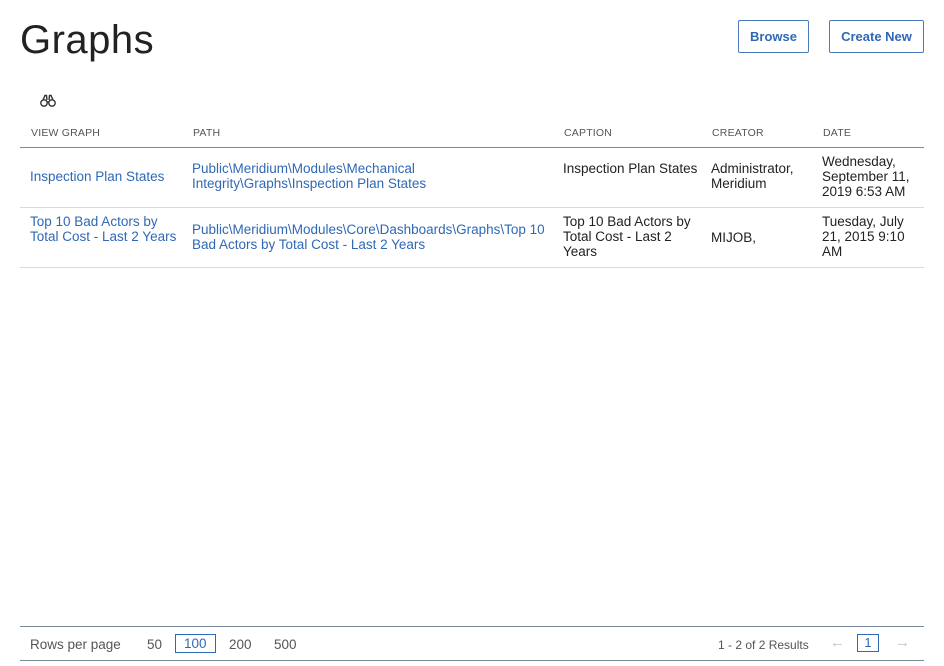 The height and width of the screenshot is (666, 944). I want to click on creator-cell: Administrator, Meridium, so click(752, 176).